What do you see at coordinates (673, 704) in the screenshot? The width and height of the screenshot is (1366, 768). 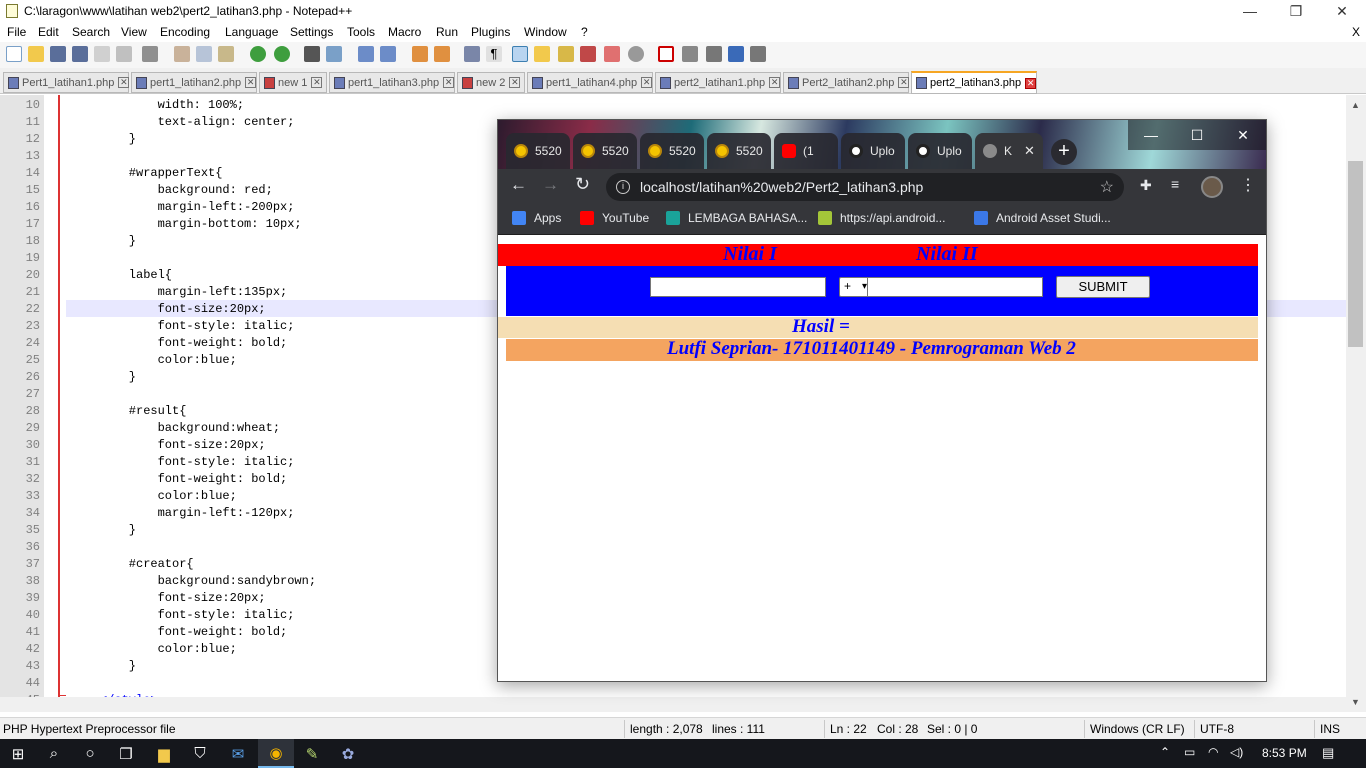 I see `horizontal-scrollbar` at bounding box center [673, 704].